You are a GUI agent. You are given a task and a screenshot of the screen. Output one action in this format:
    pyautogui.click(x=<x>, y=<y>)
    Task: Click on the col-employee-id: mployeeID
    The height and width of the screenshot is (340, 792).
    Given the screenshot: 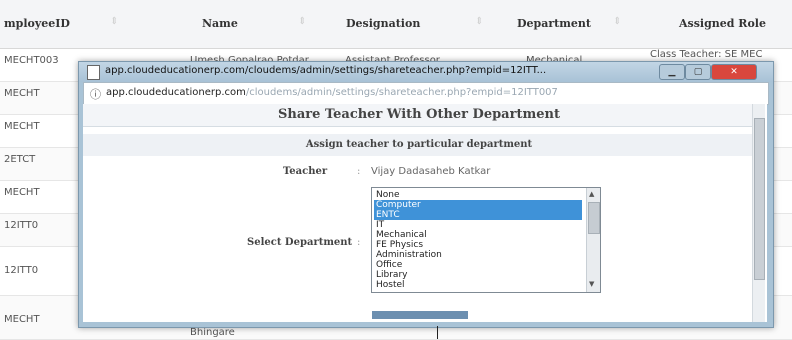 What is the action you would take?
    pyautogui.click(x=37, y=23)
    